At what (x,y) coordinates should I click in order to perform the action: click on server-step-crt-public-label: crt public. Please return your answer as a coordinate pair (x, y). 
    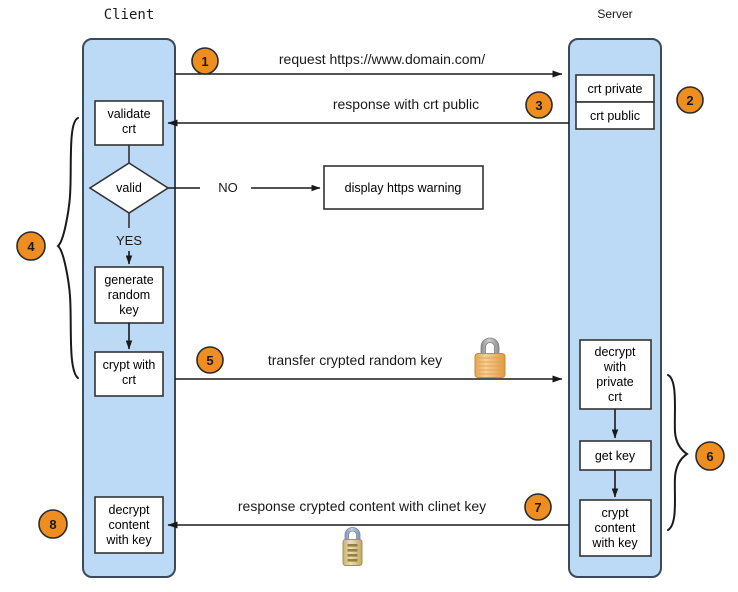
    Looking at the image, I should click on (615, 116).